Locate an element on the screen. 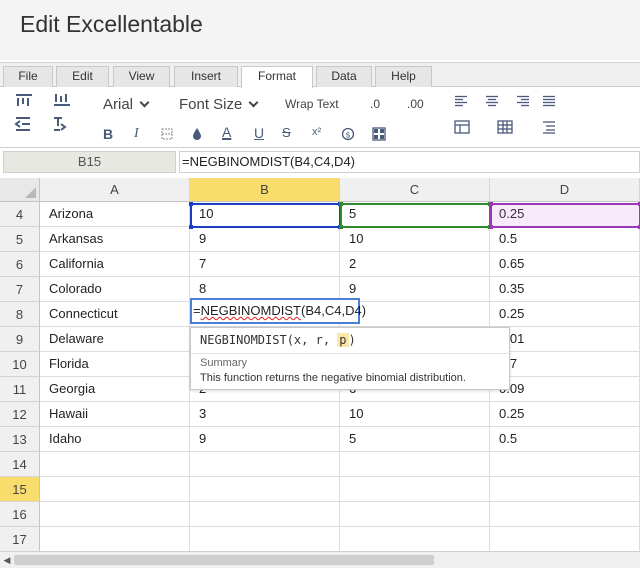 This screenshot has height=568, width=640. column-header-c: C is located at coordinates (415, 190).